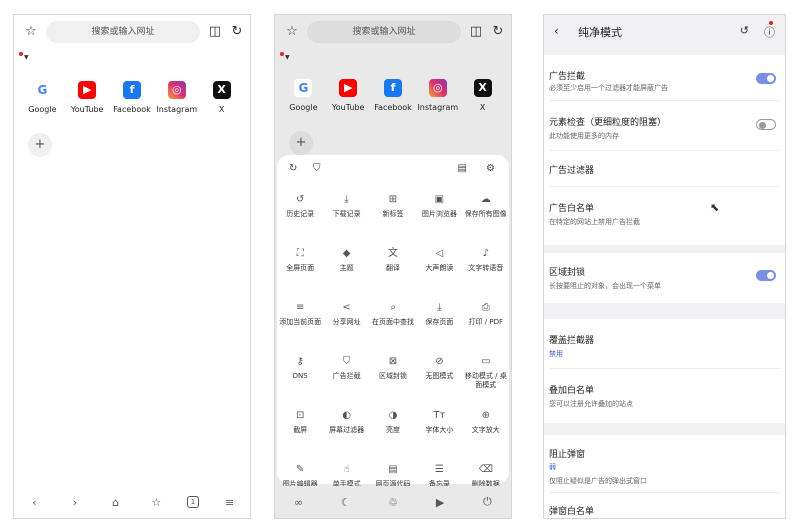  What do you see at coordinates (440, 502) in the screenshot?
I see `video-icon: ▶` at bounding box center [440, 502].